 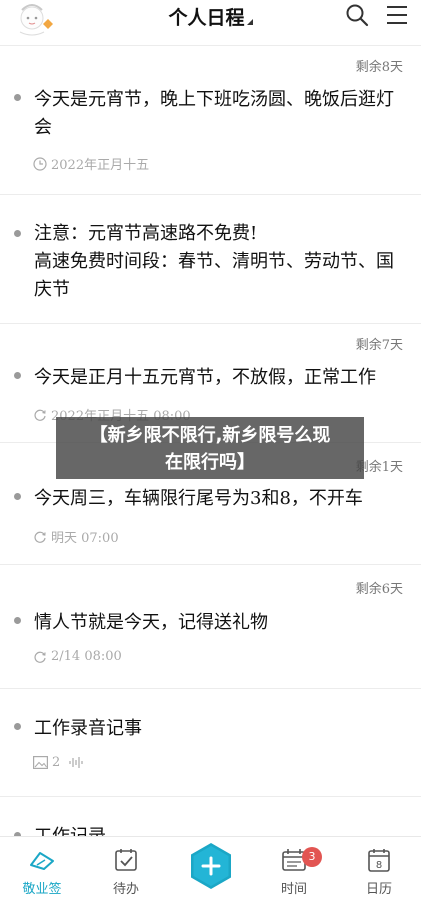 What do you see at coordinates (218, 829) in the screenshot?
I see `item-text: 工作记录` at bounding box center [218, 829].